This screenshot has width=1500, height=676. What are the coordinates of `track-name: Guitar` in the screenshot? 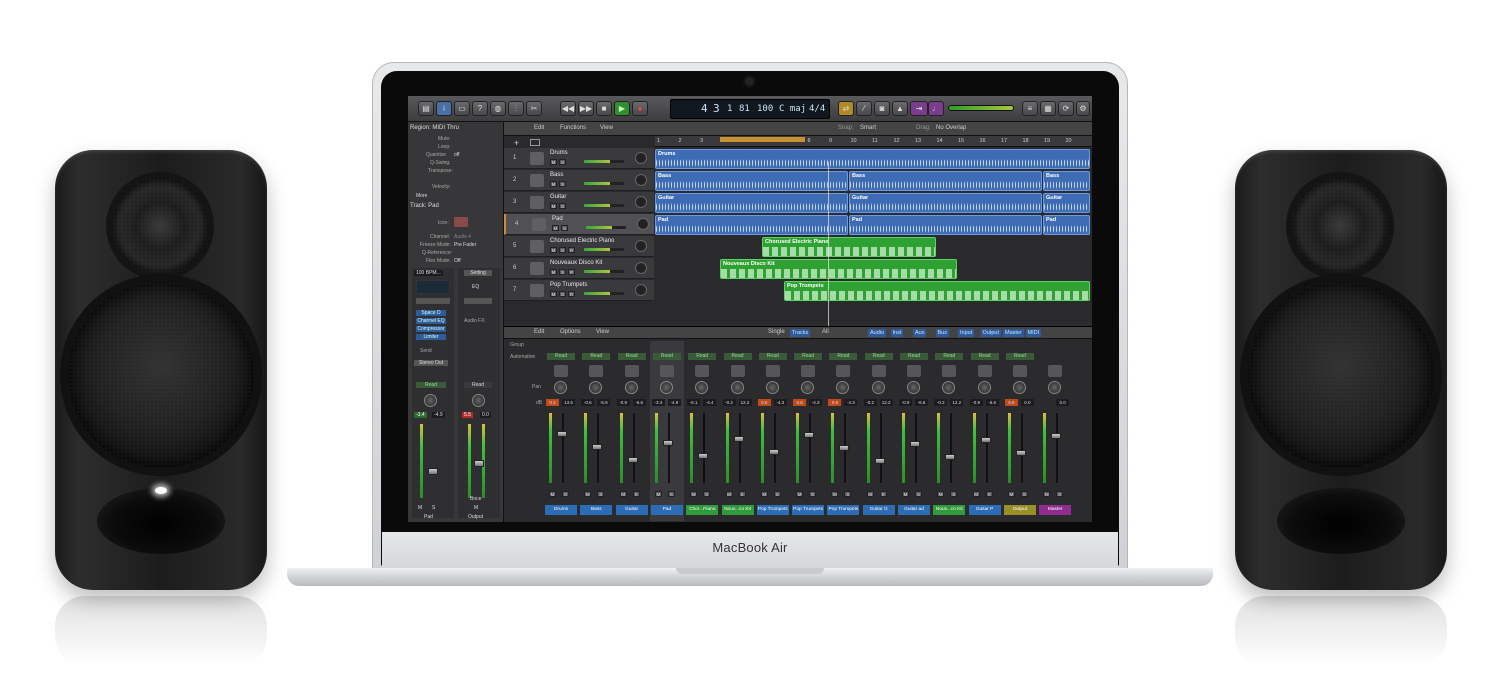 It's located at (558, 197).